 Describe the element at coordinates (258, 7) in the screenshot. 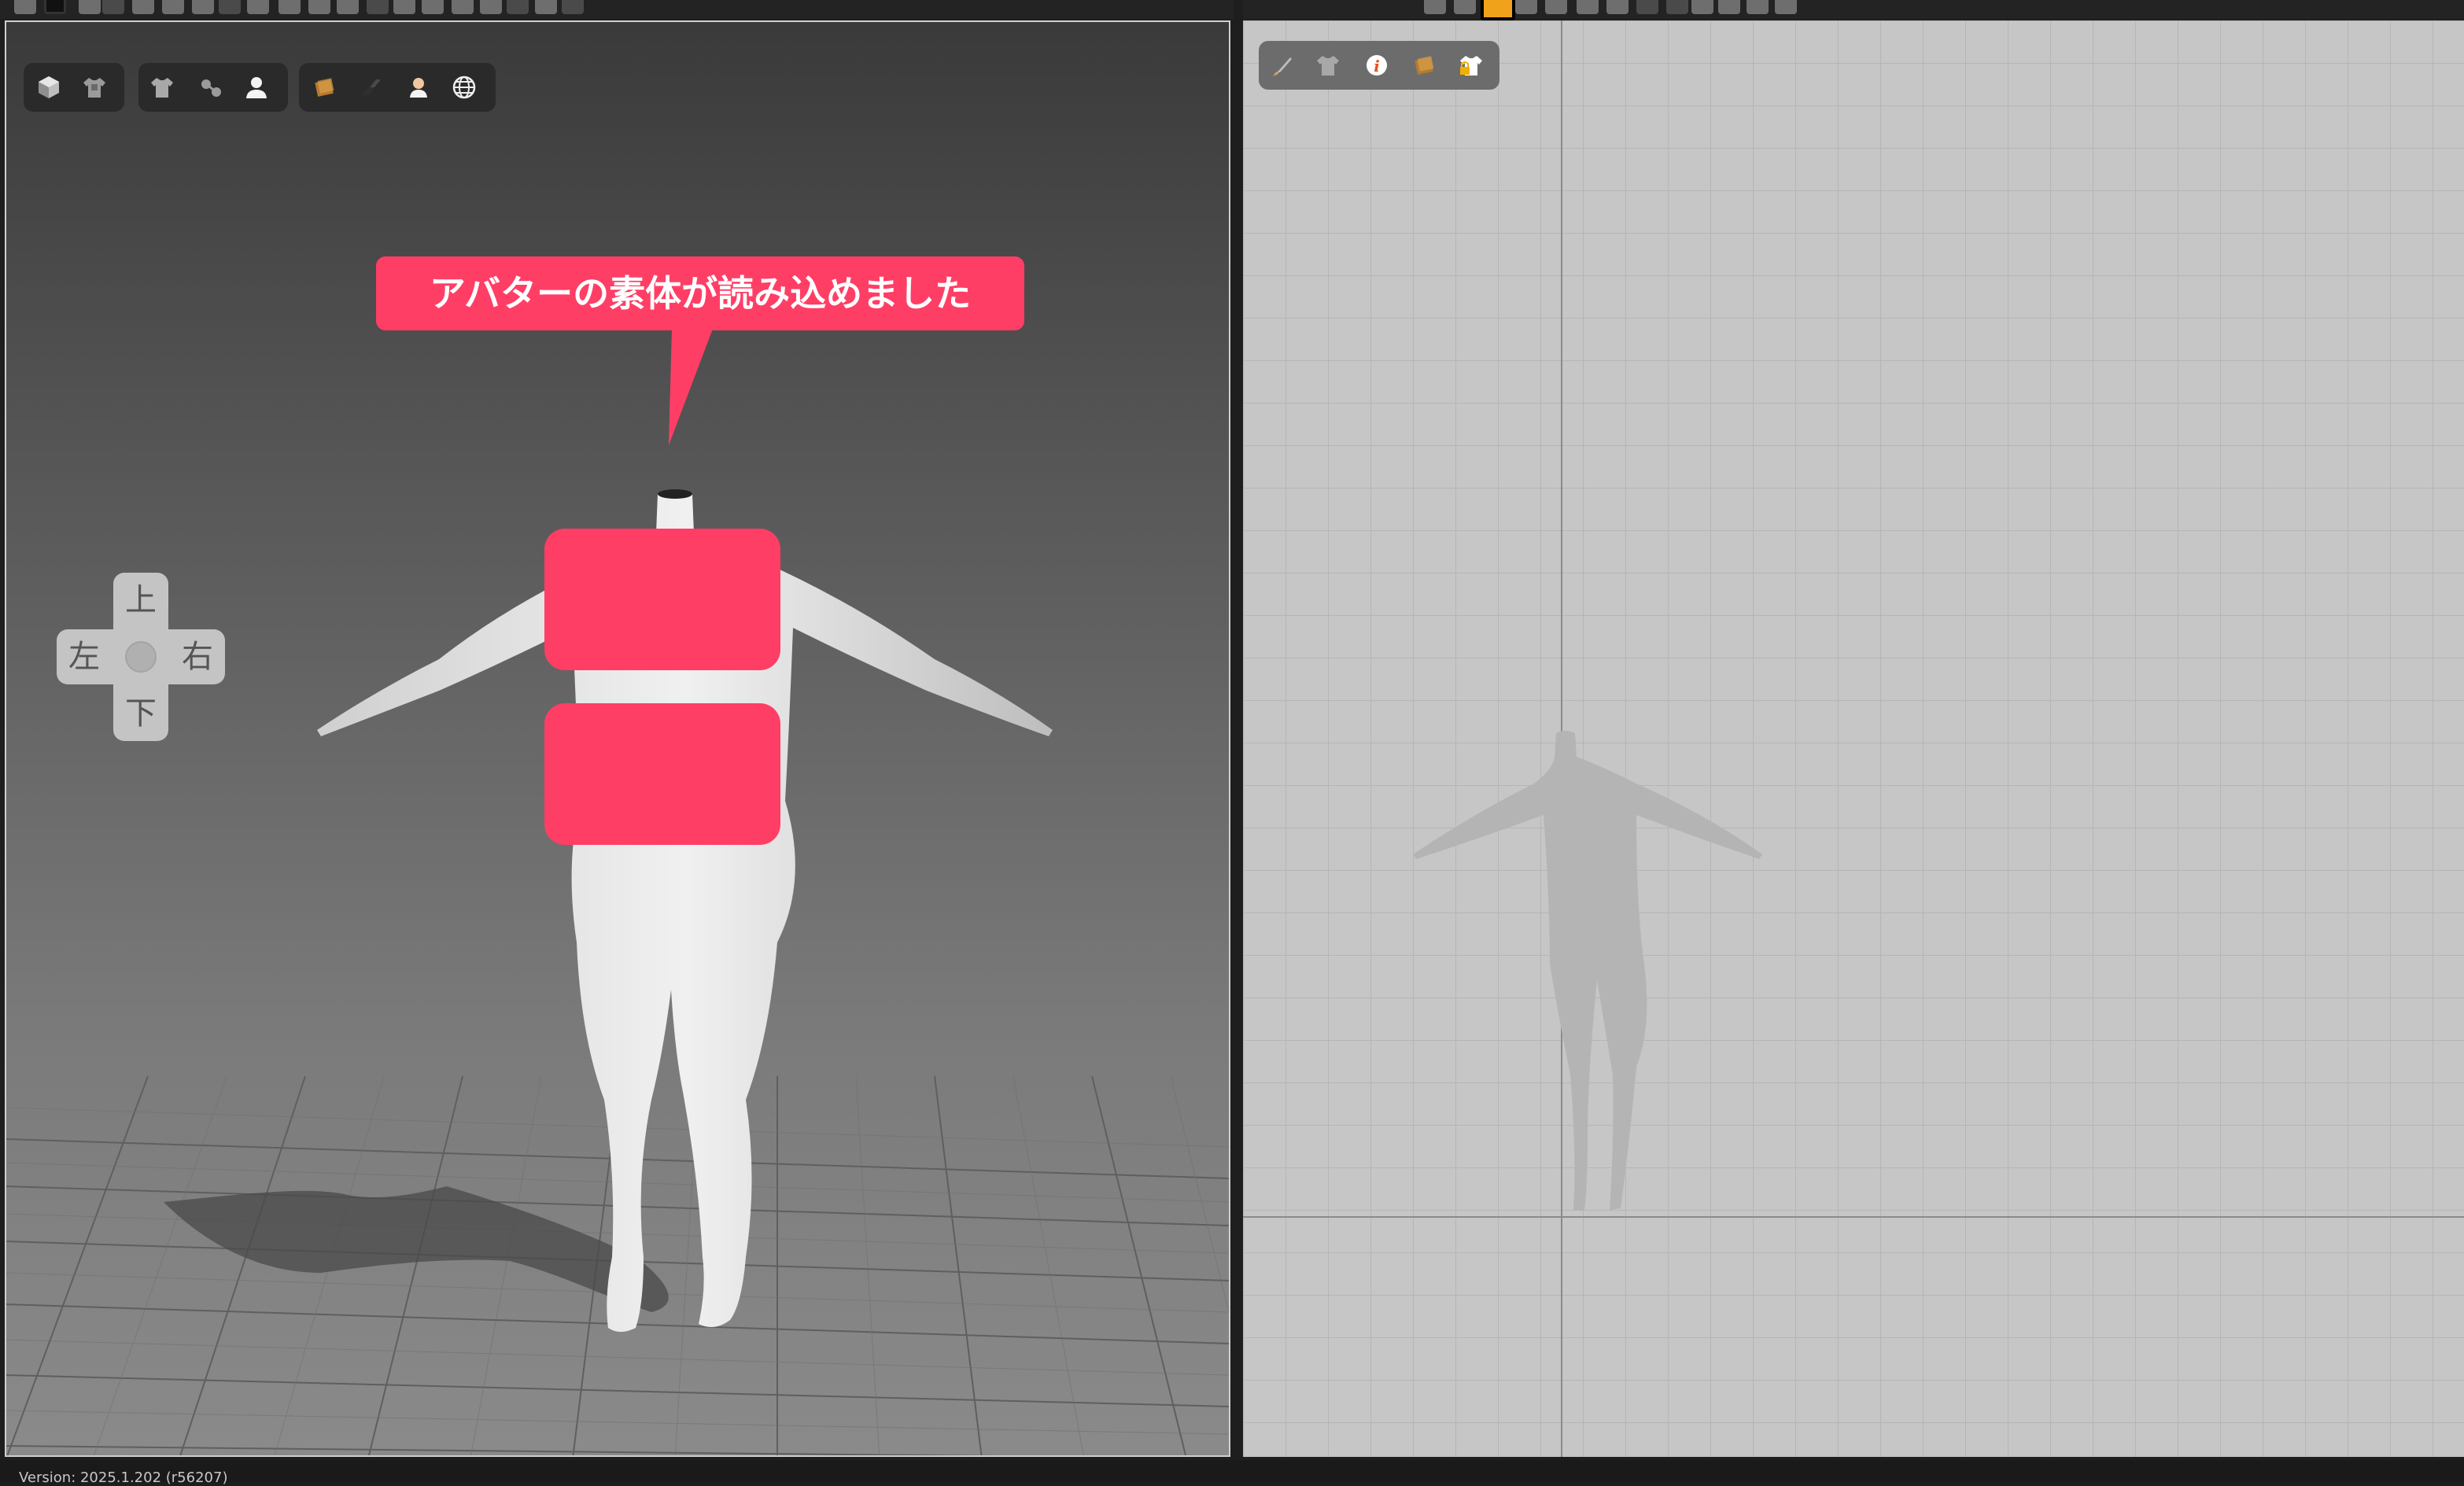

I see `pin-tool-icon` at that location.